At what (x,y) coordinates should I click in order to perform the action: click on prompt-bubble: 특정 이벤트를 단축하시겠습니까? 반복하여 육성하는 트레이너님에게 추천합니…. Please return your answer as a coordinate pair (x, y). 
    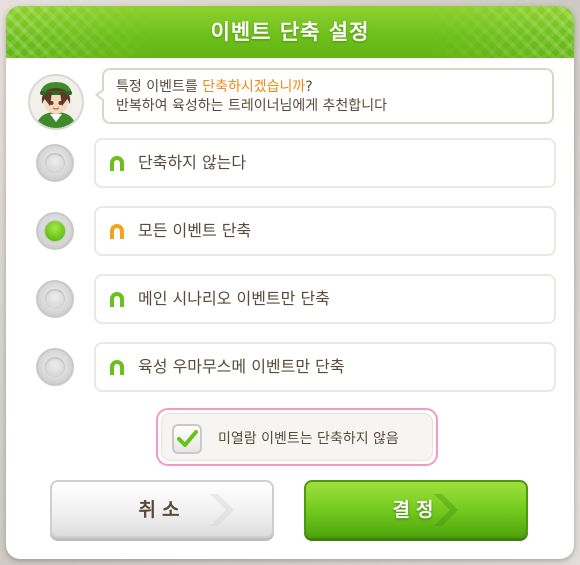
    Looking at the image, I should click on (324, 96).